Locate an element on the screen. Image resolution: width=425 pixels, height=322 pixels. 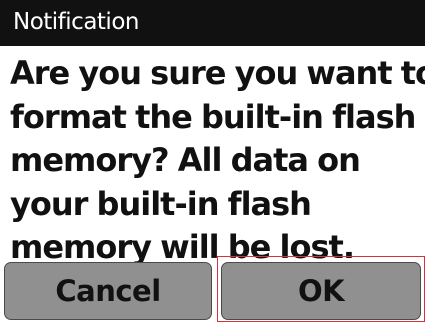
ok-button-label: OK is located at coordinates (321, 291).